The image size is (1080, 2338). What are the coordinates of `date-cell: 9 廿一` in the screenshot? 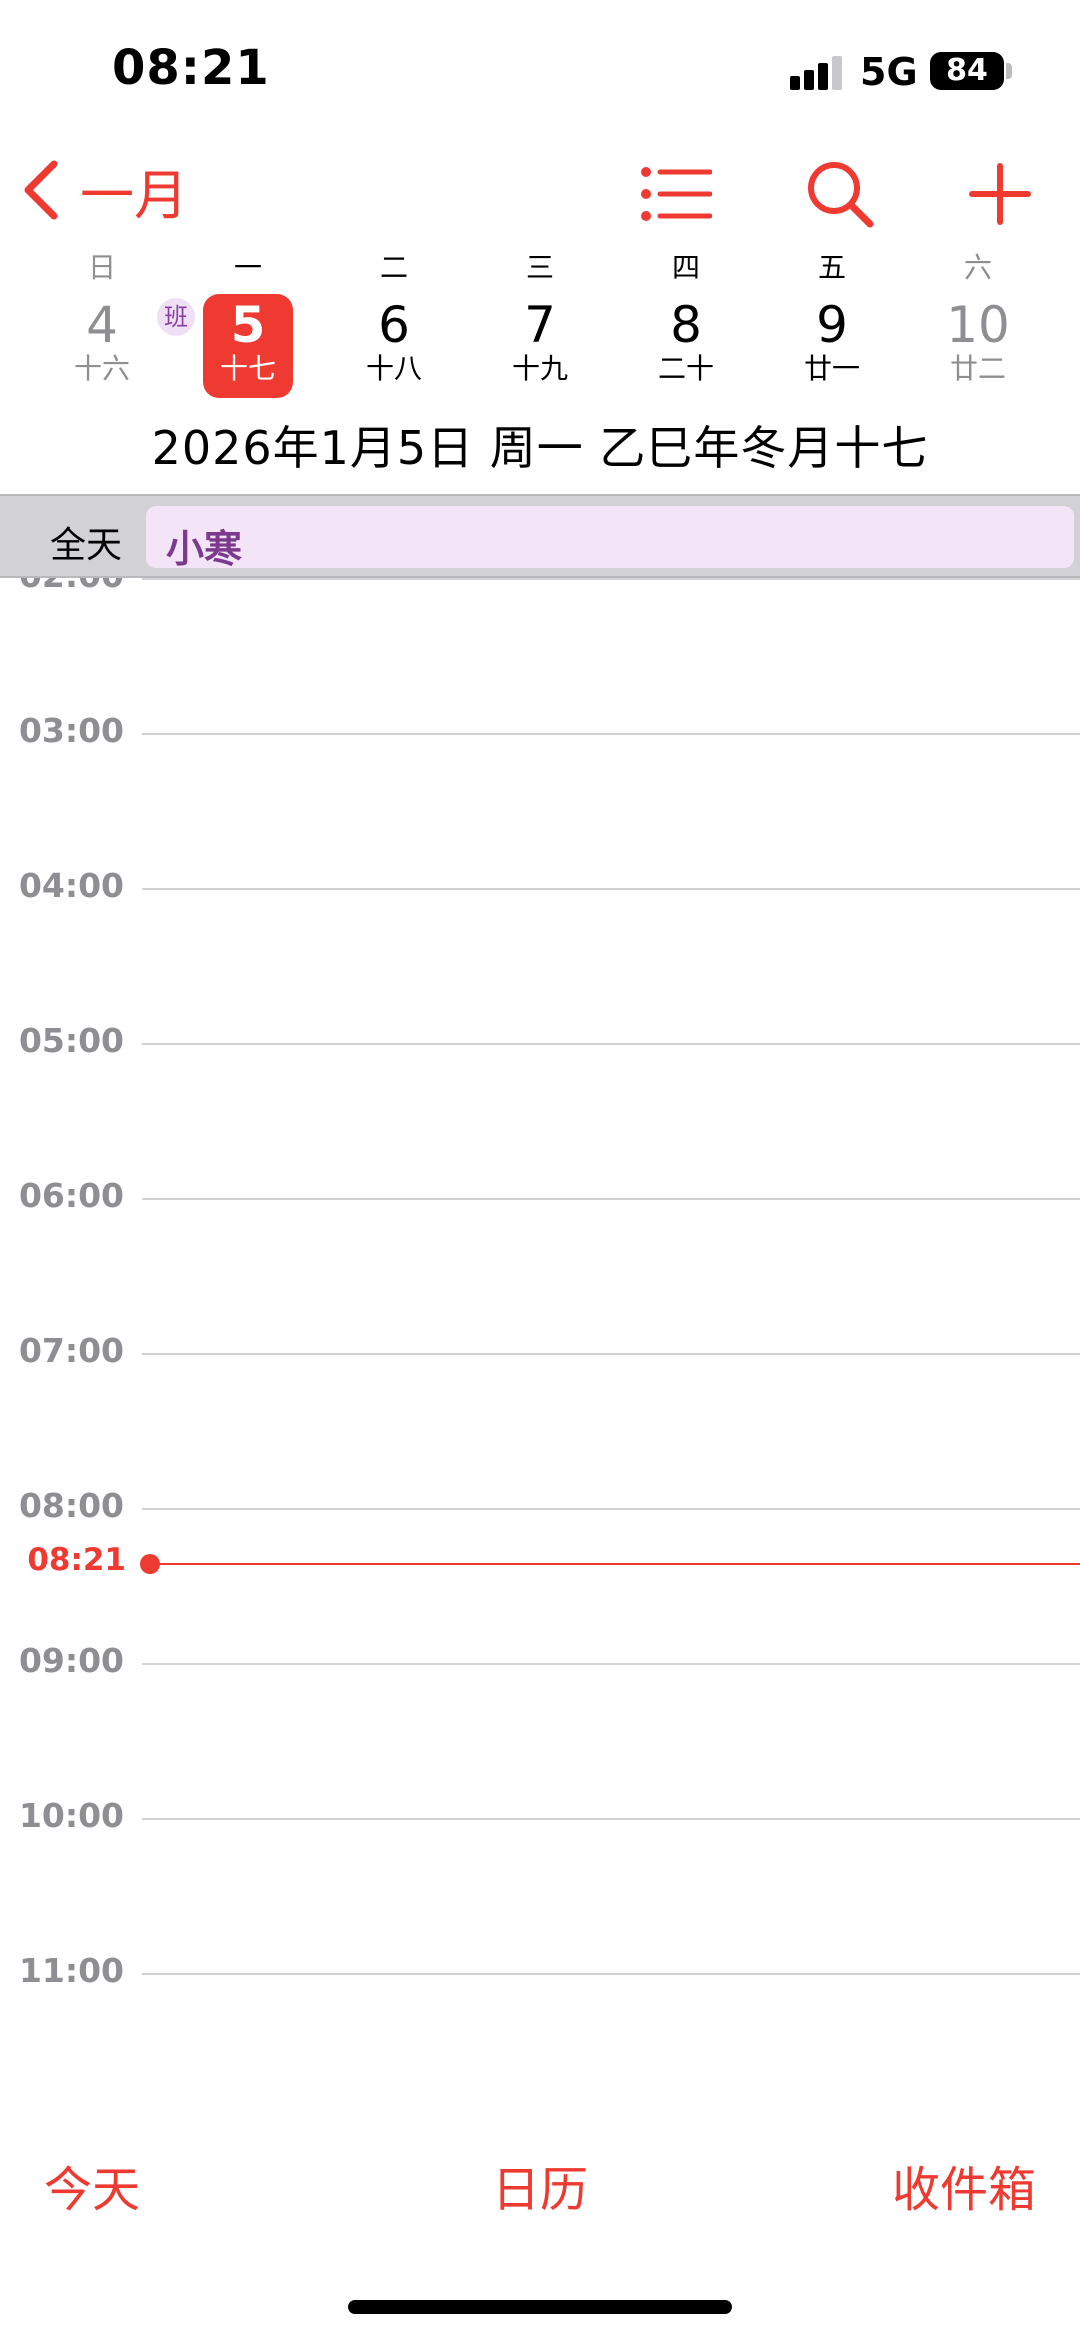 It's located at (832, 346).